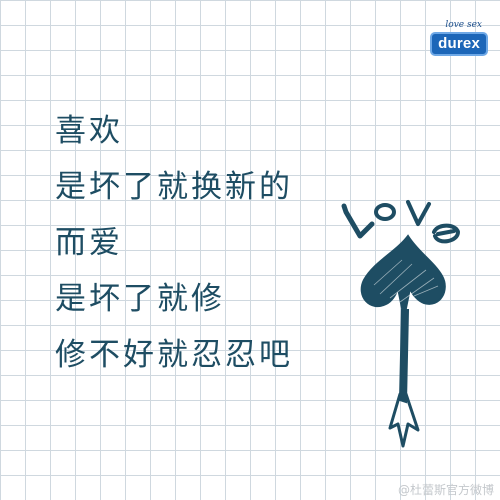 The image size is (500, 500). Describe the element at coordinates (89, 131) in the screenshot. I see `poem-line: 喜欢` at that location.